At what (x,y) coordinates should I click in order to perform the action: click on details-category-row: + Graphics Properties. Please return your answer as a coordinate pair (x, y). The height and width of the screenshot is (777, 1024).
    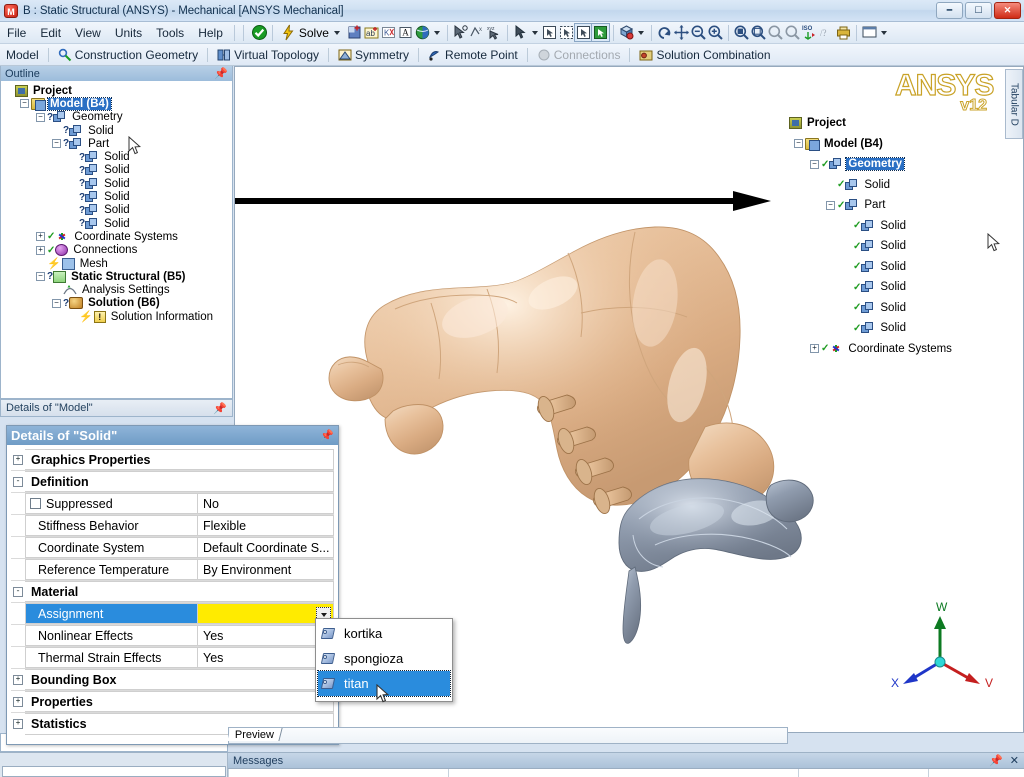
    Looking at the image, I should click on (172, 460).